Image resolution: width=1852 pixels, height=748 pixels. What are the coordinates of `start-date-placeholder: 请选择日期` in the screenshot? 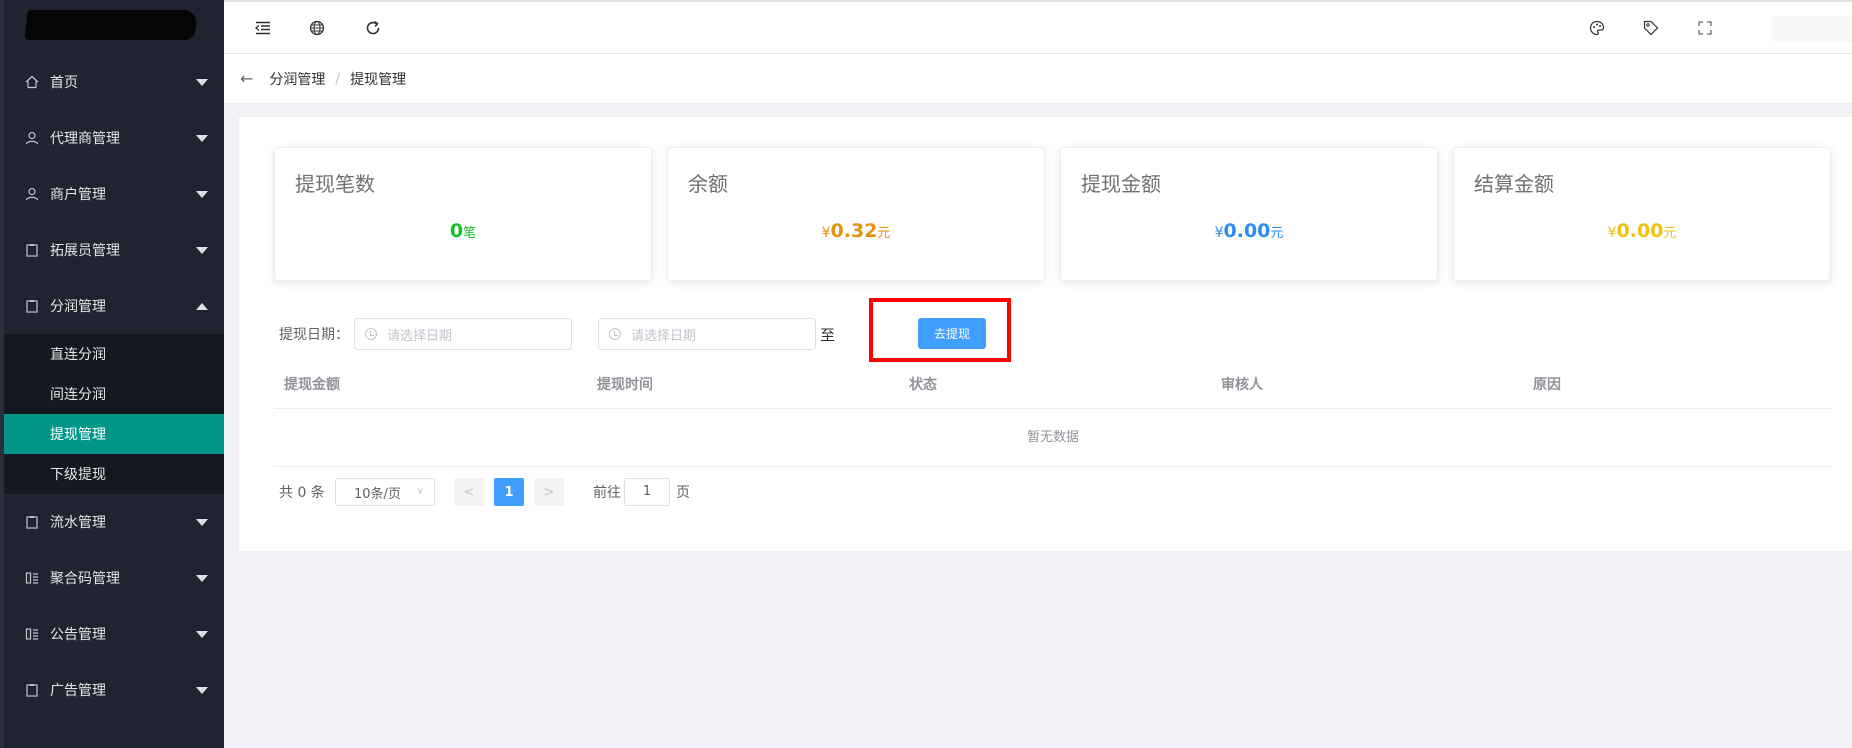 It's located at (420, 336).